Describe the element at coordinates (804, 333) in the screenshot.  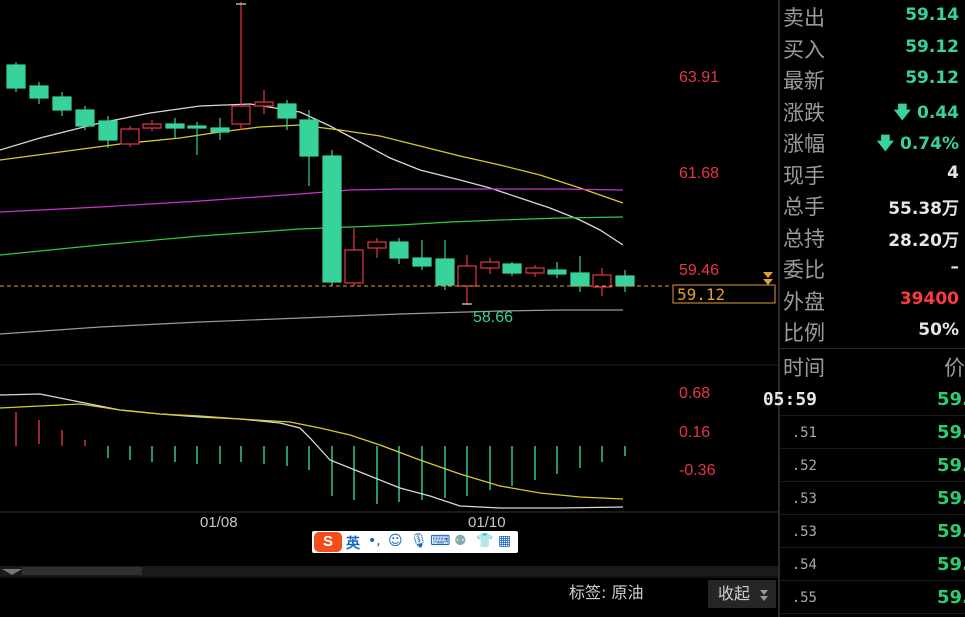
I see `quote-label: 比例` at that location.